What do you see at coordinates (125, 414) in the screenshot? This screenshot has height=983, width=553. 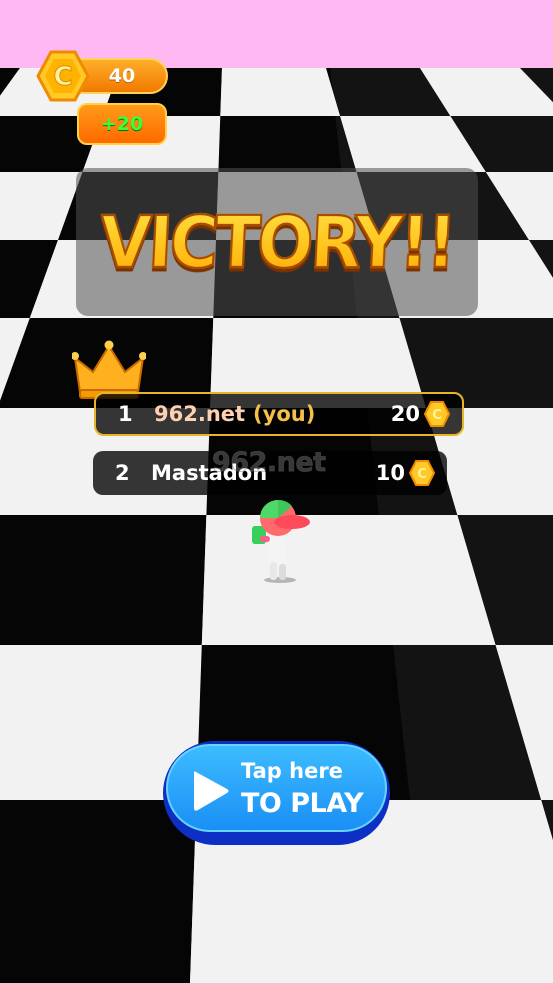 I see `rank: 1` at bounding box center [125, 414].